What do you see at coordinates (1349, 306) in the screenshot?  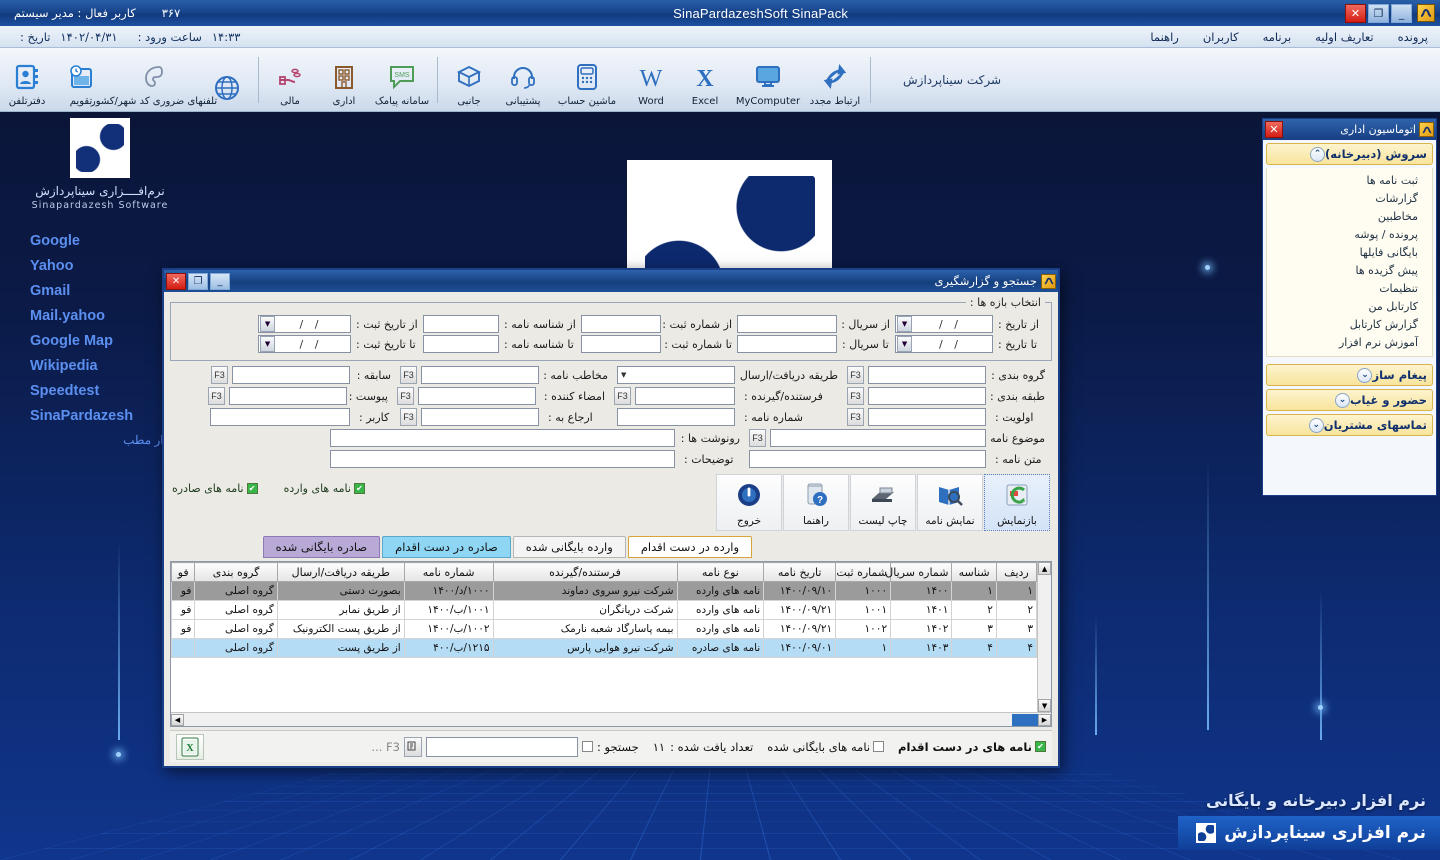 I see `dock-item-my-cartable: کارتابل من` at bounding box center [1349, 306].